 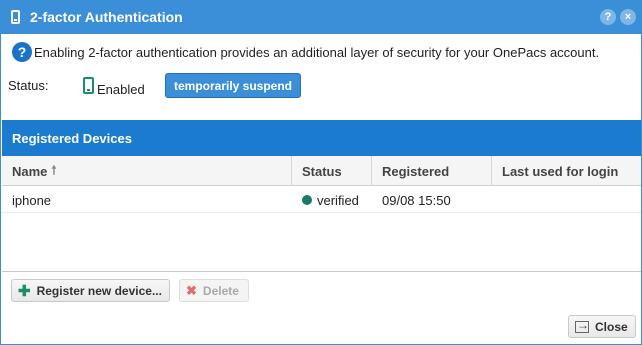 What do you see at coordinates (321, 271) in the screenshot?
I see `toolbar-divider` at bounding box center [321, 271].